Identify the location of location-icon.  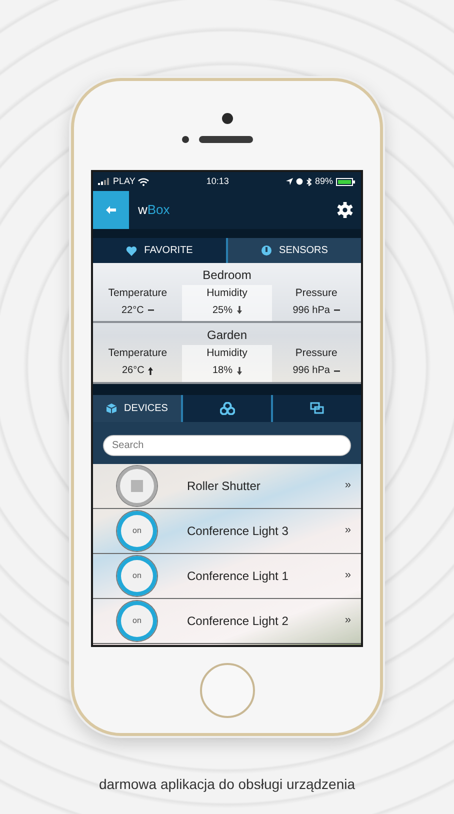
(289, 181).